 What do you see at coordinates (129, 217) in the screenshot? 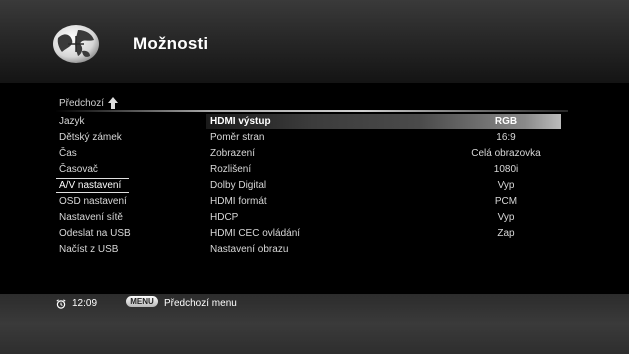
I see `menu-item-nastaveni-site: Nastavení sítě` at bounding box center [129, 217].